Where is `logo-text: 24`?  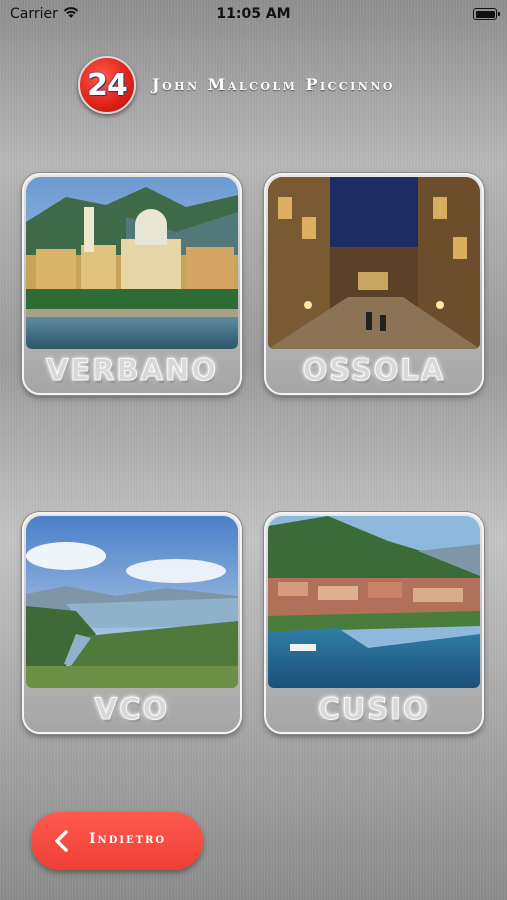 logo-text: 24 is located at coordinates (107, 85).